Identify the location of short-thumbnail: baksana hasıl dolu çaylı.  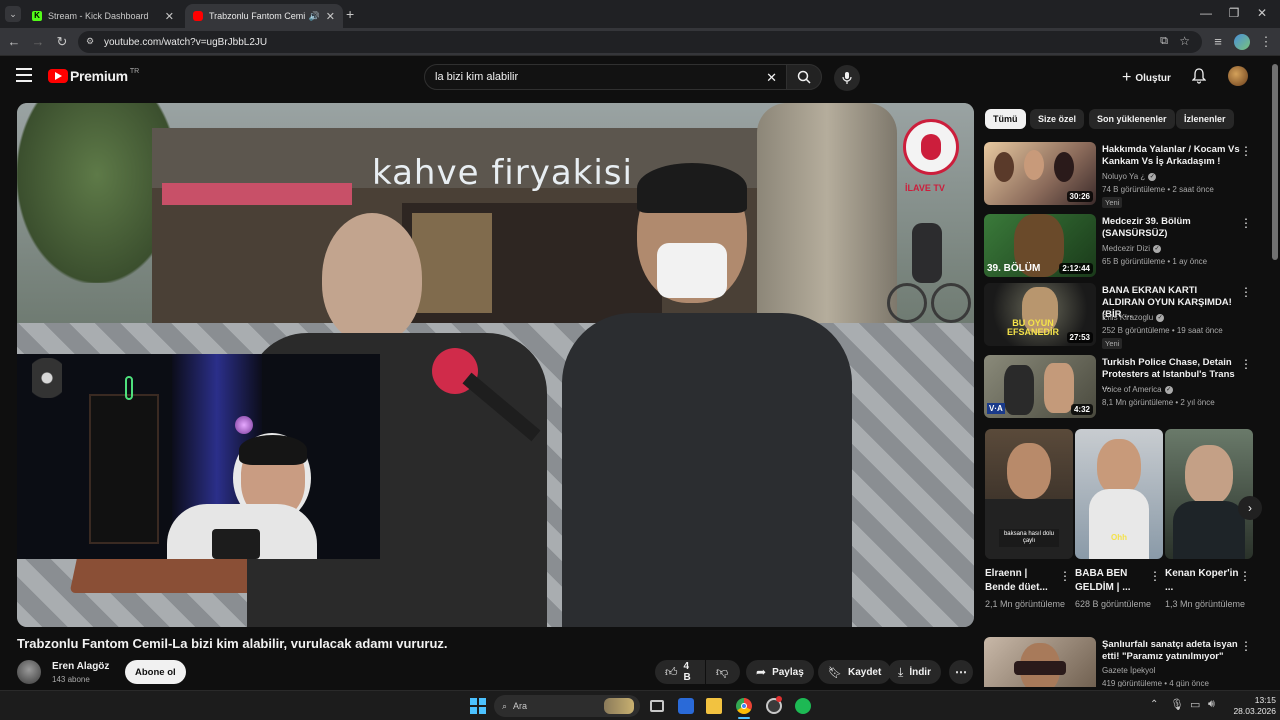
(1029, 494).